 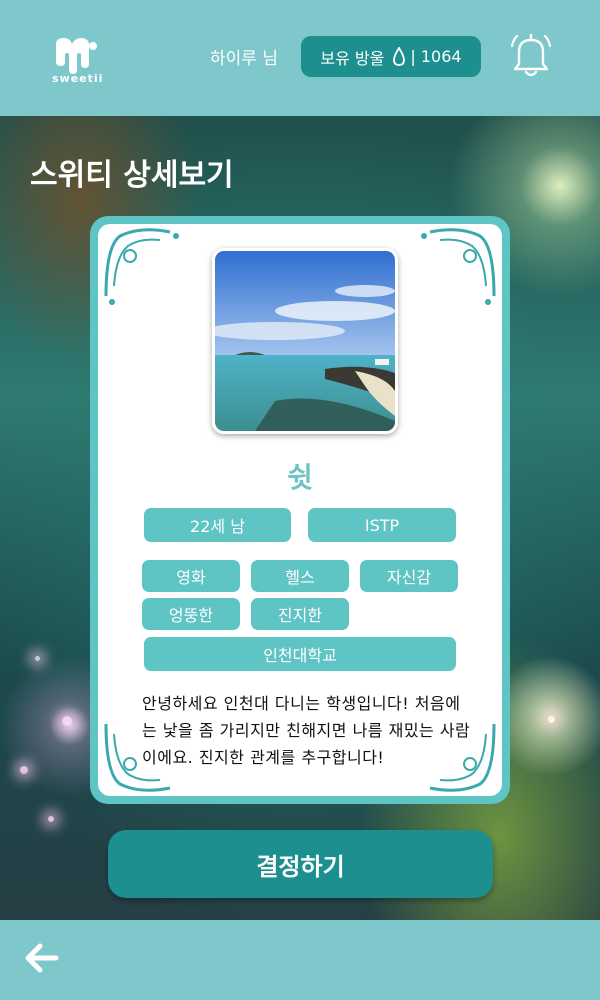 What do you see at coordinates (42, 958) in the screenshot?
I see `arrow-left-icon` at bounding box center [42, 958].